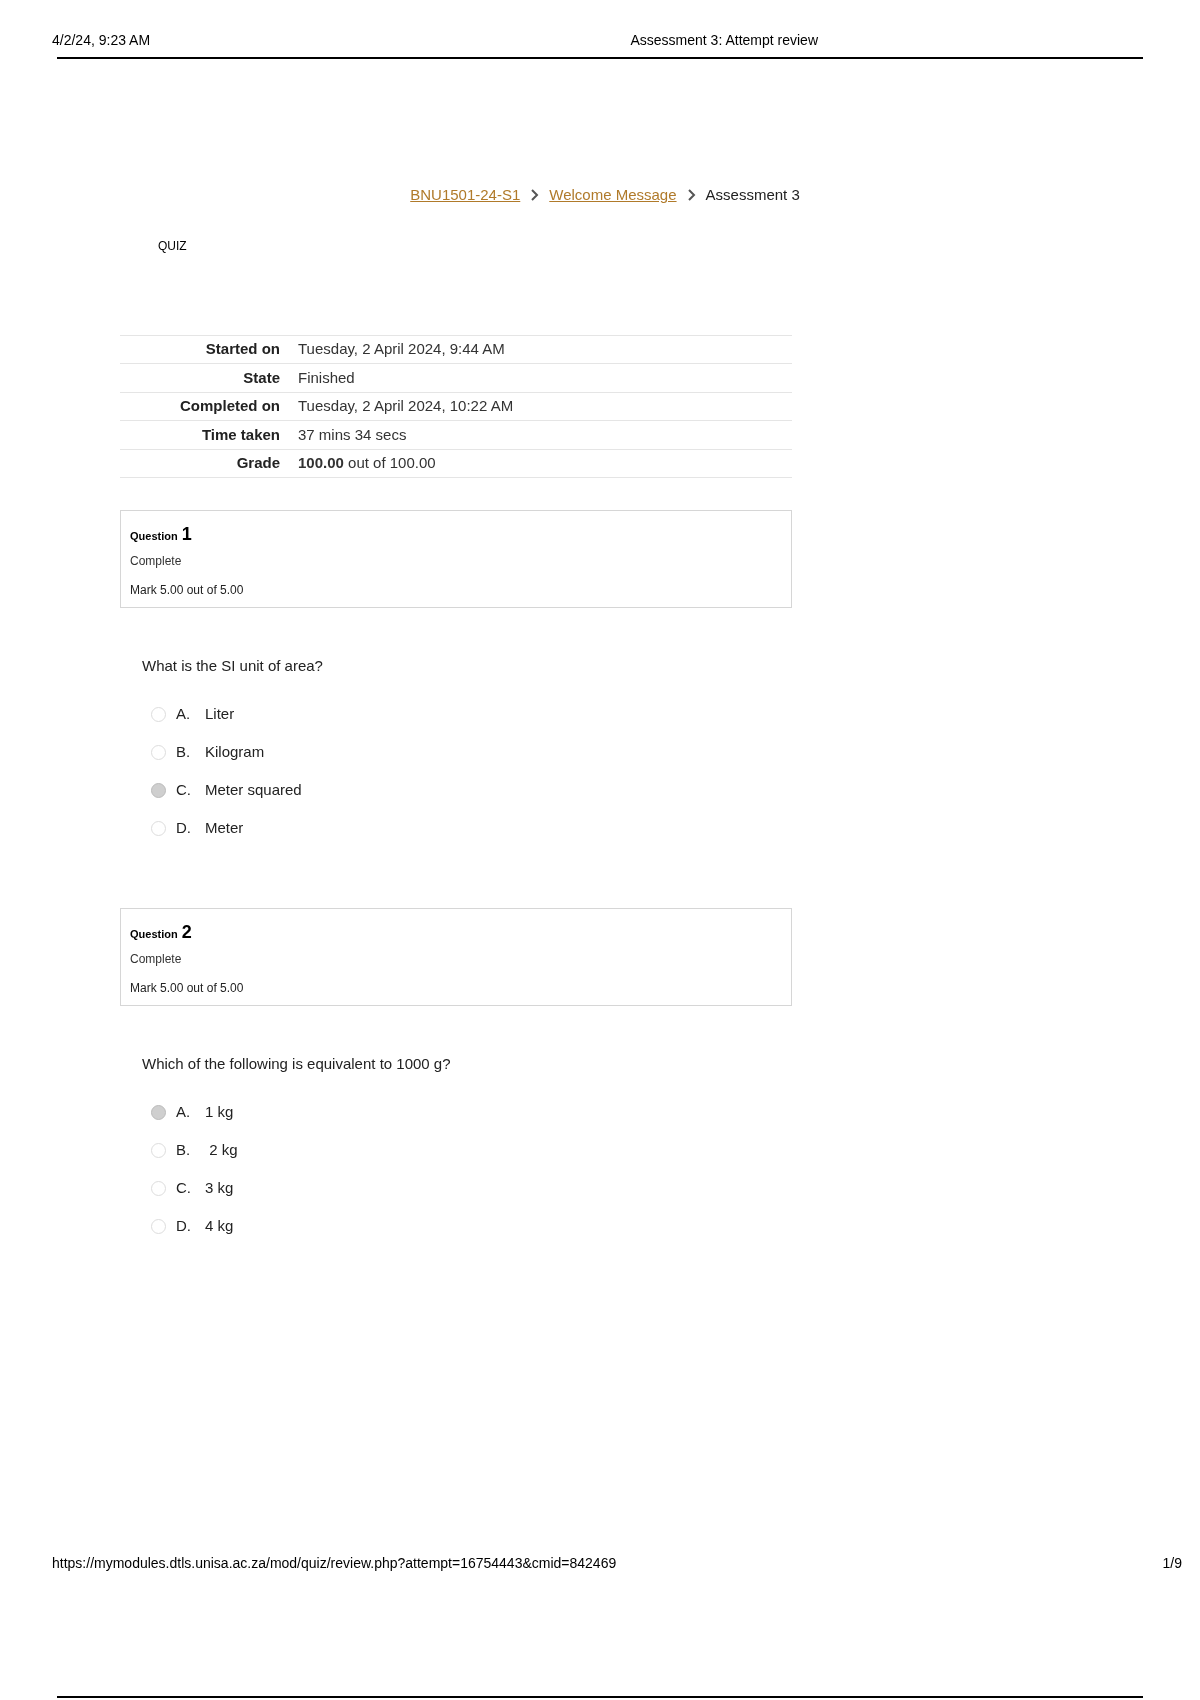 The image size is (1200, 1700). What do you see at coordinates (161, 932) in the screenshot?
I see `question-number: Question 2` at bounding box center [161, 932].